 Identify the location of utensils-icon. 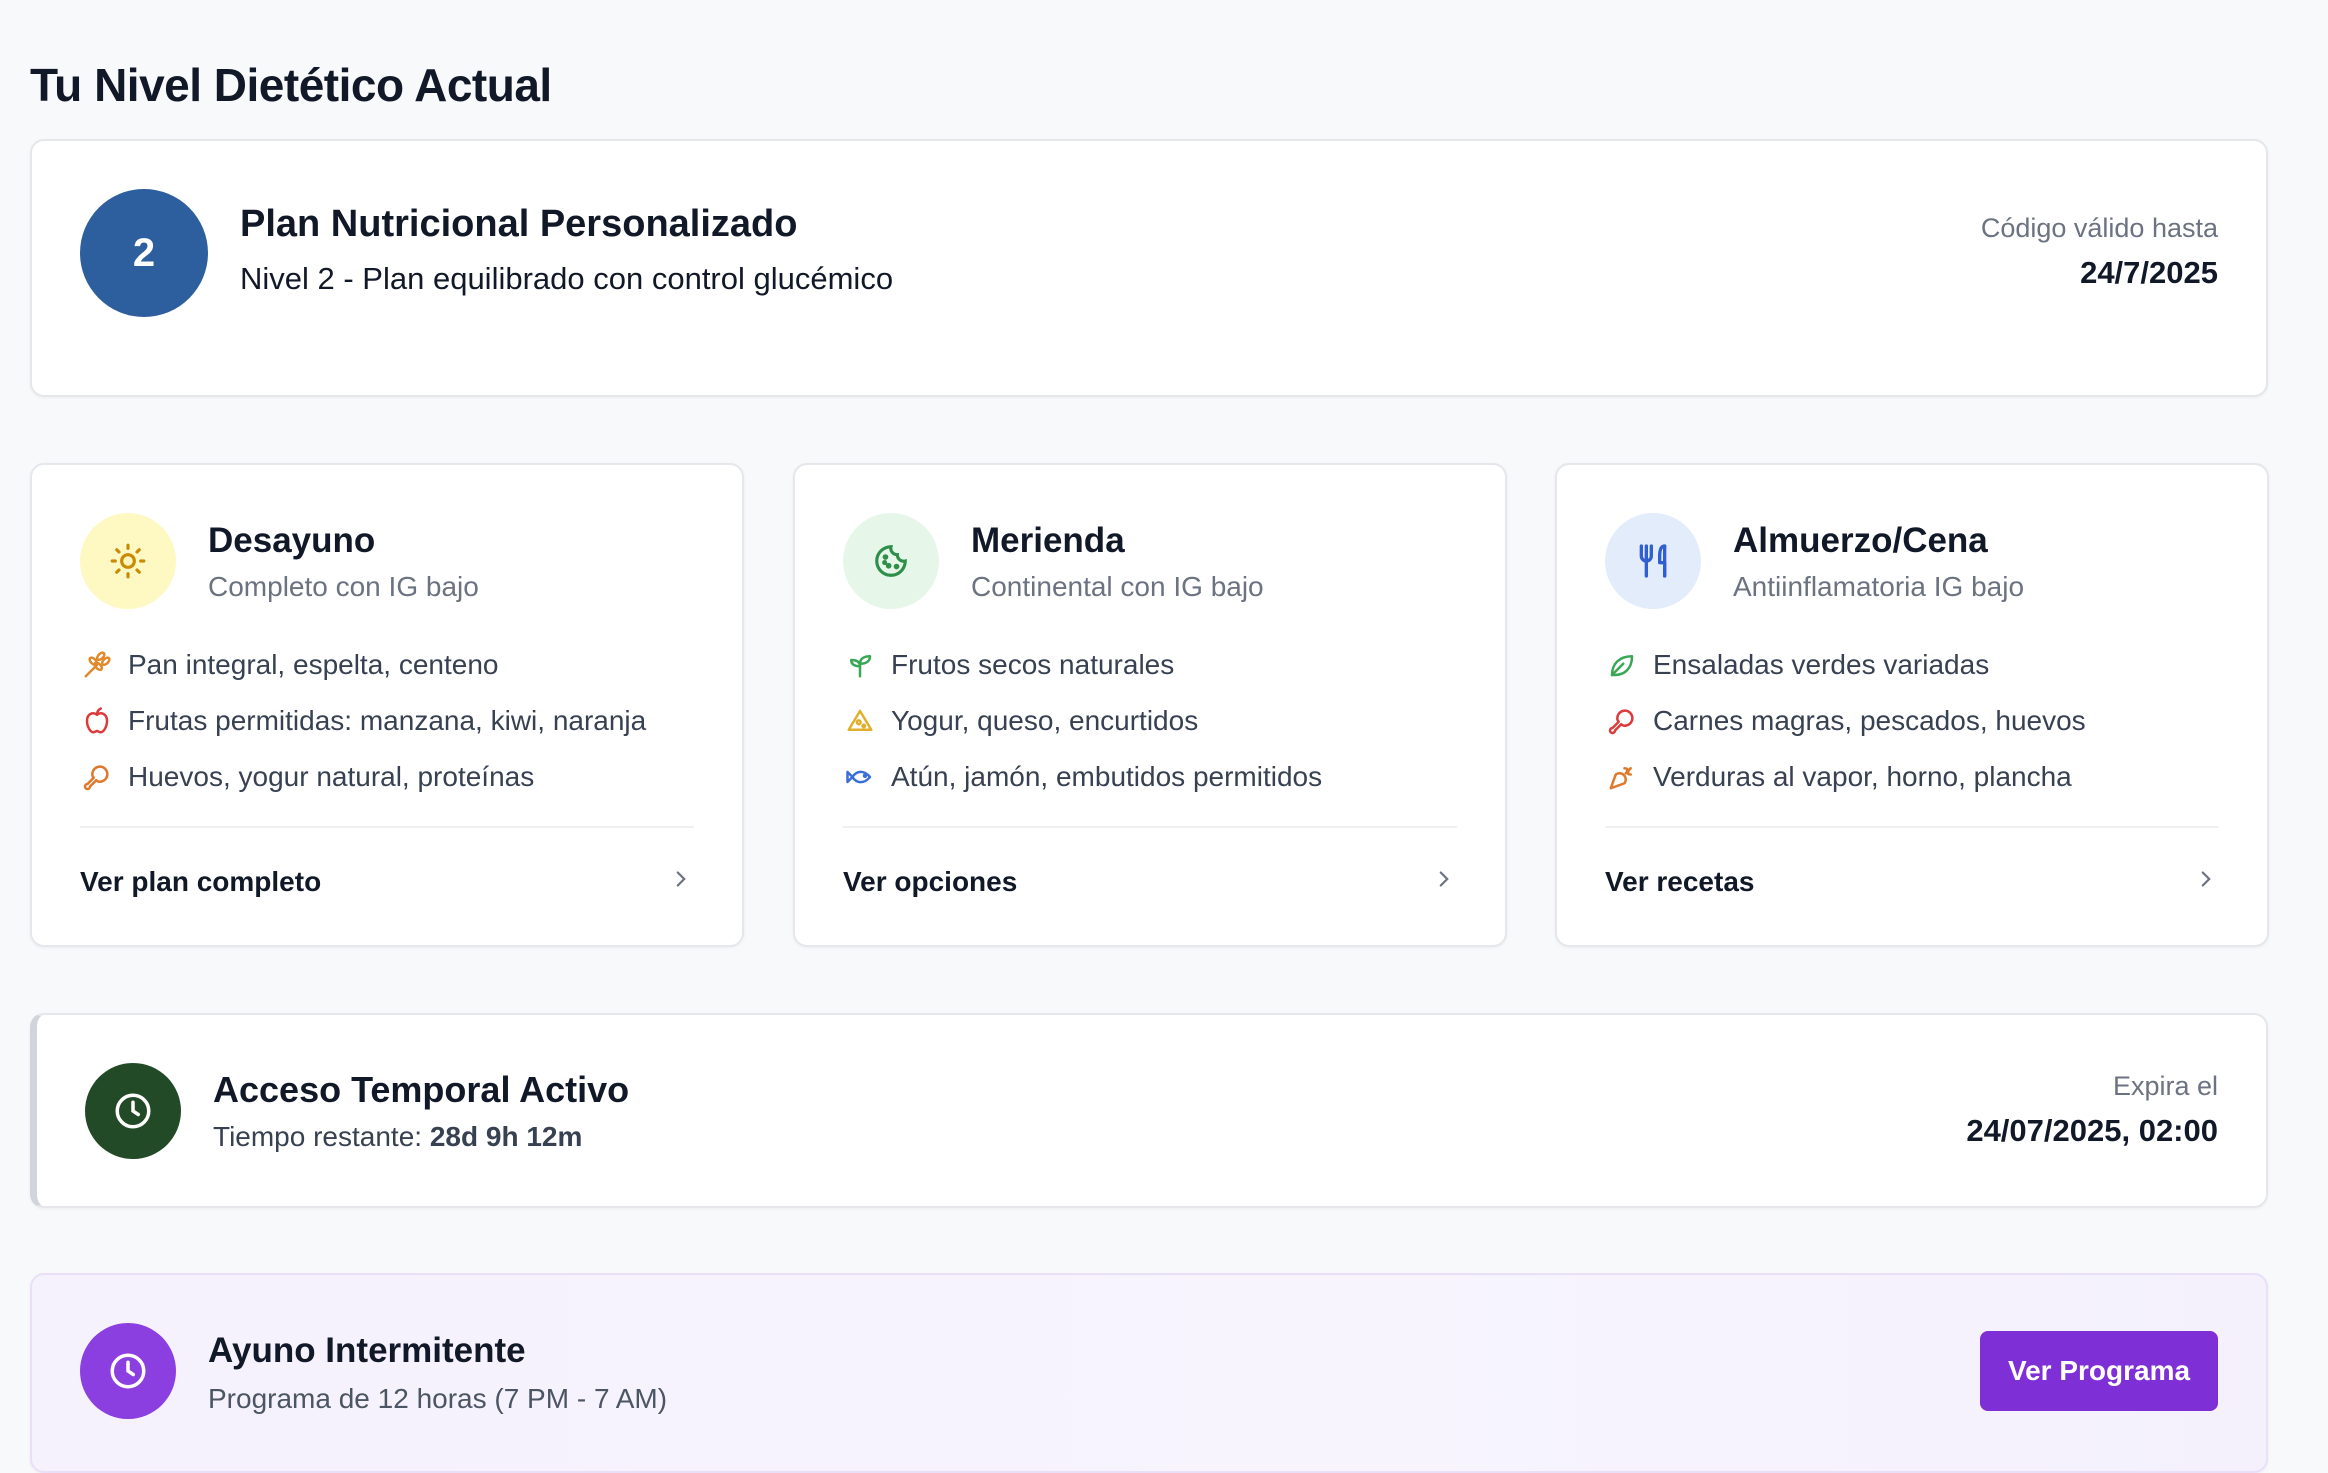
(1653, 561).